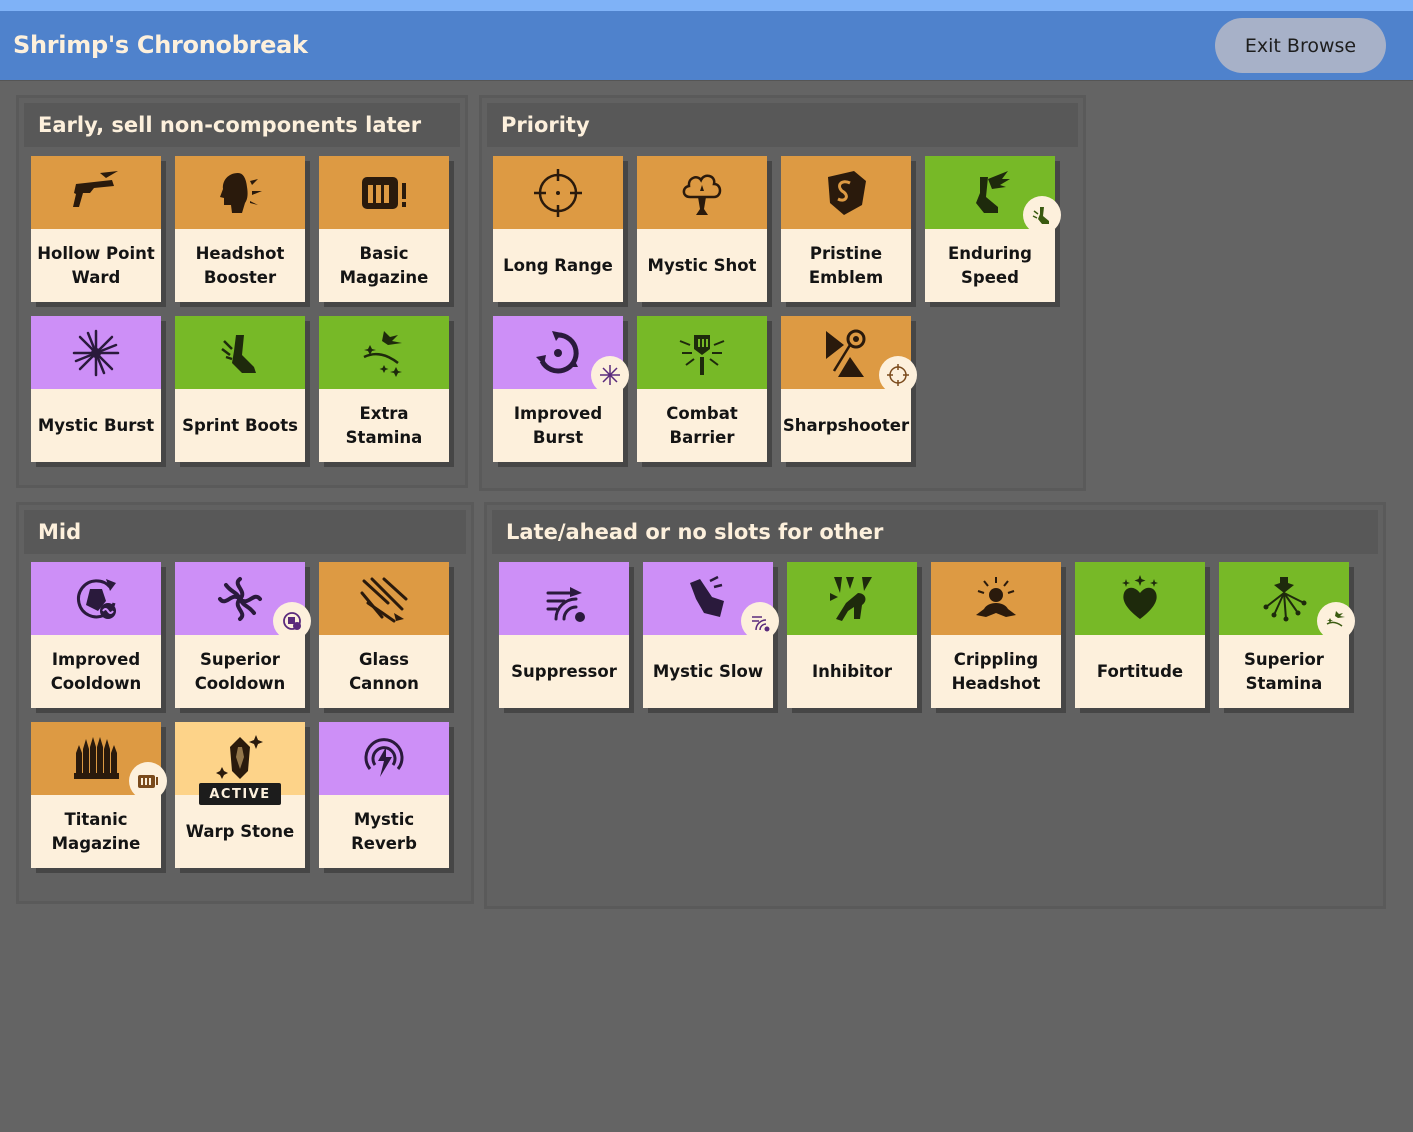 This screenshot has height=1132, width=1413. I want to click on item-name: Hollow Point Ward, so click(96, 265).